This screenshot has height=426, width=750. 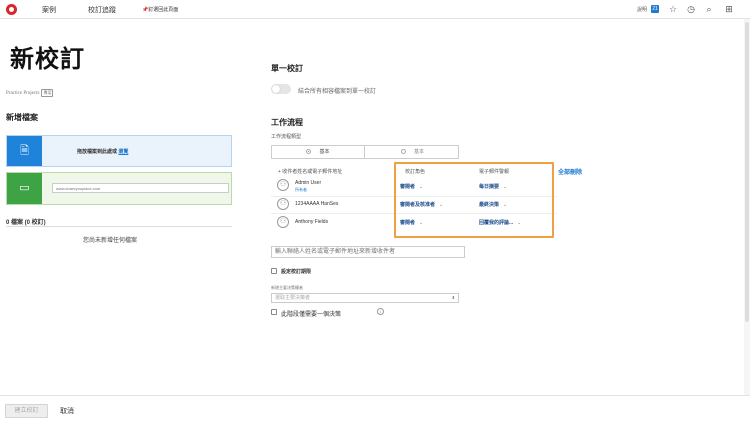 I want to click on url-input, so click(x=140, y=188).